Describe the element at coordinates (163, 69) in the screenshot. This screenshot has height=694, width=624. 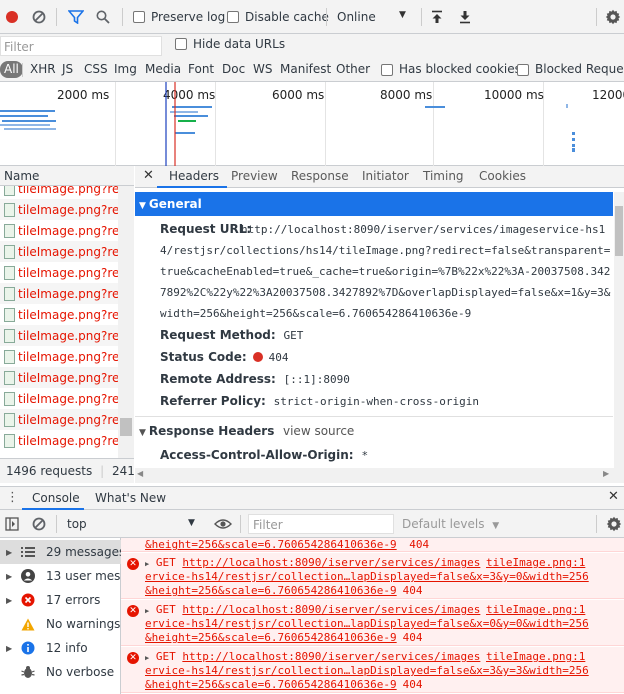
I see `type-media: Media` at that location.